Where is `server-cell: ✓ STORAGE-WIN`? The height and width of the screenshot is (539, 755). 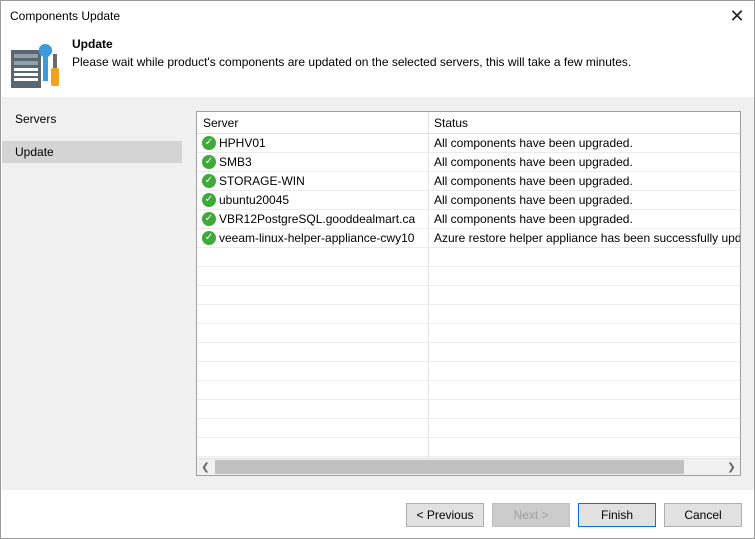
server-cell: ✓ STORAGE-WIN is located at coordinates (253, 181).